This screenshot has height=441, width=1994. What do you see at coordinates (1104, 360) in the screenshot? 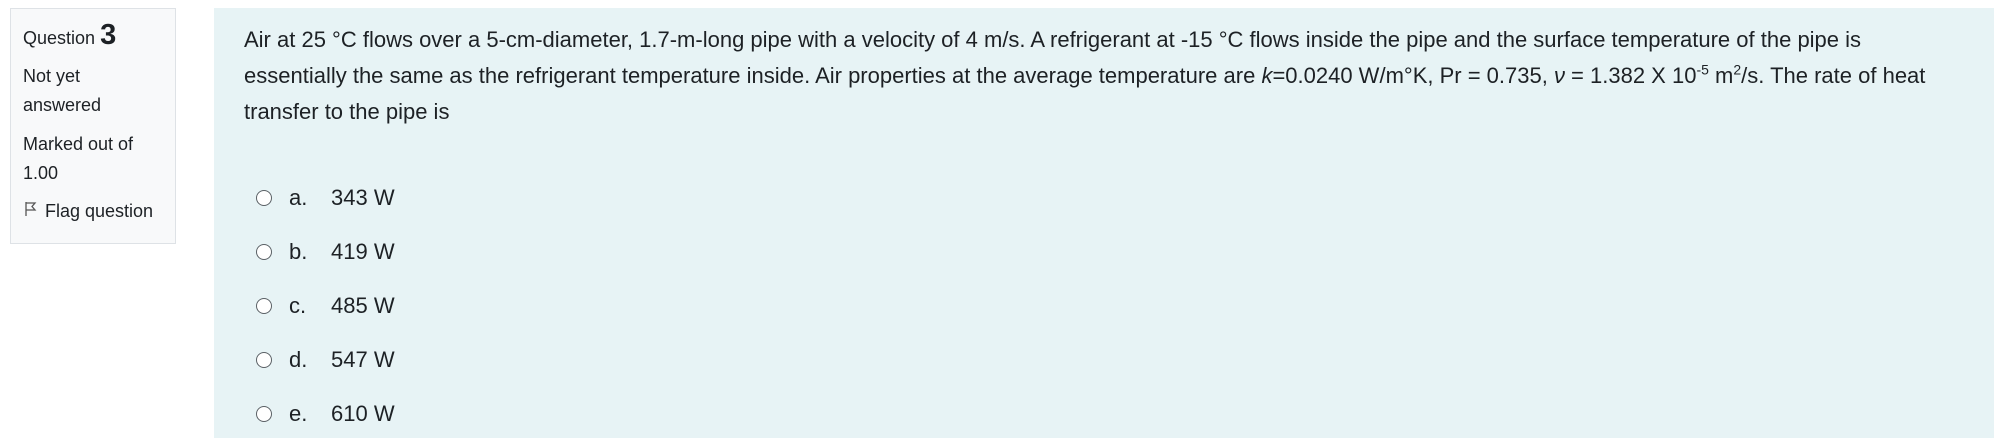
I see `answer-option: d. 547 W` at bounding box center [1104, 360].